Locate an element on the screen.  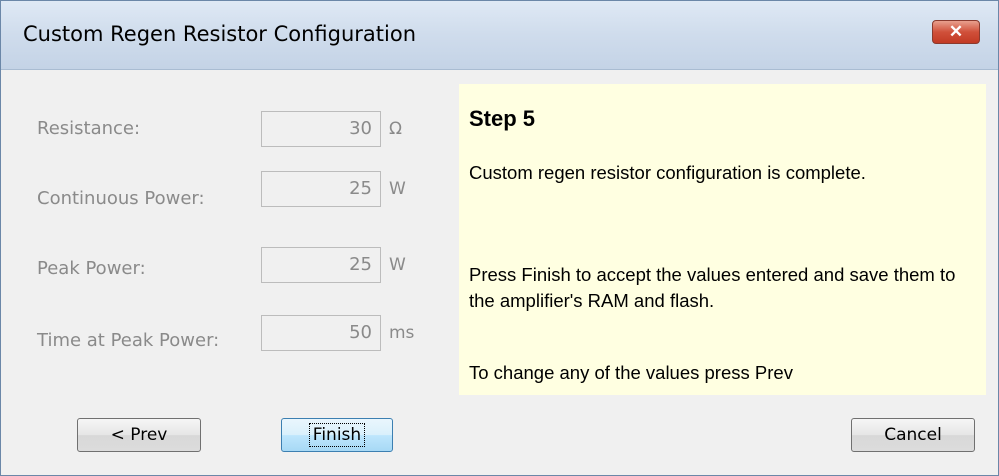
cancel-button: Cancel is located at coordinates (913, 435).